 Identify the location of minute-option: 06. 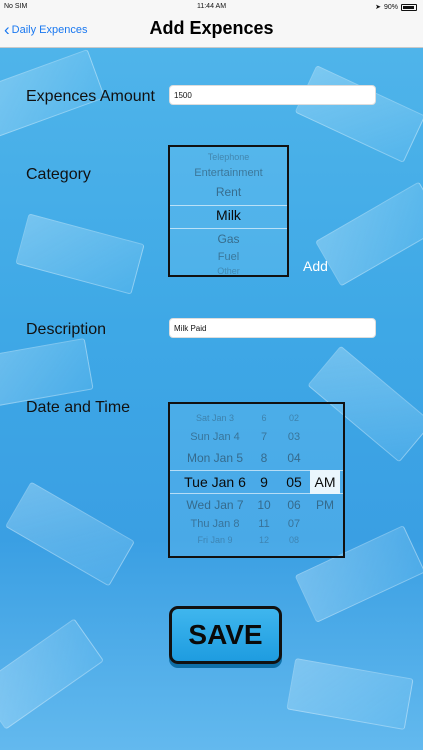
(294, 505).